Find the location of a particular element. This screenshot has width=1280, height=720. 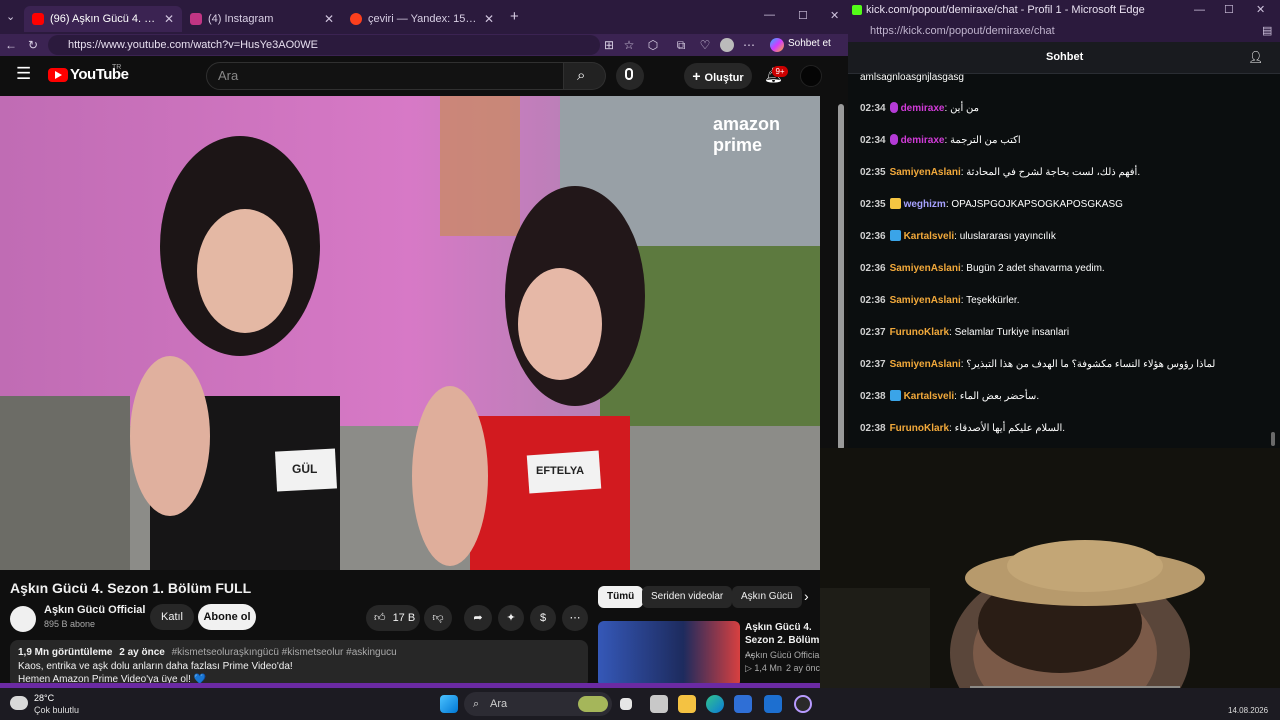

tab-yandex: çeviri — Yandex: 156 bin sonuç bu ✕ is located at coordinates (422, 19).